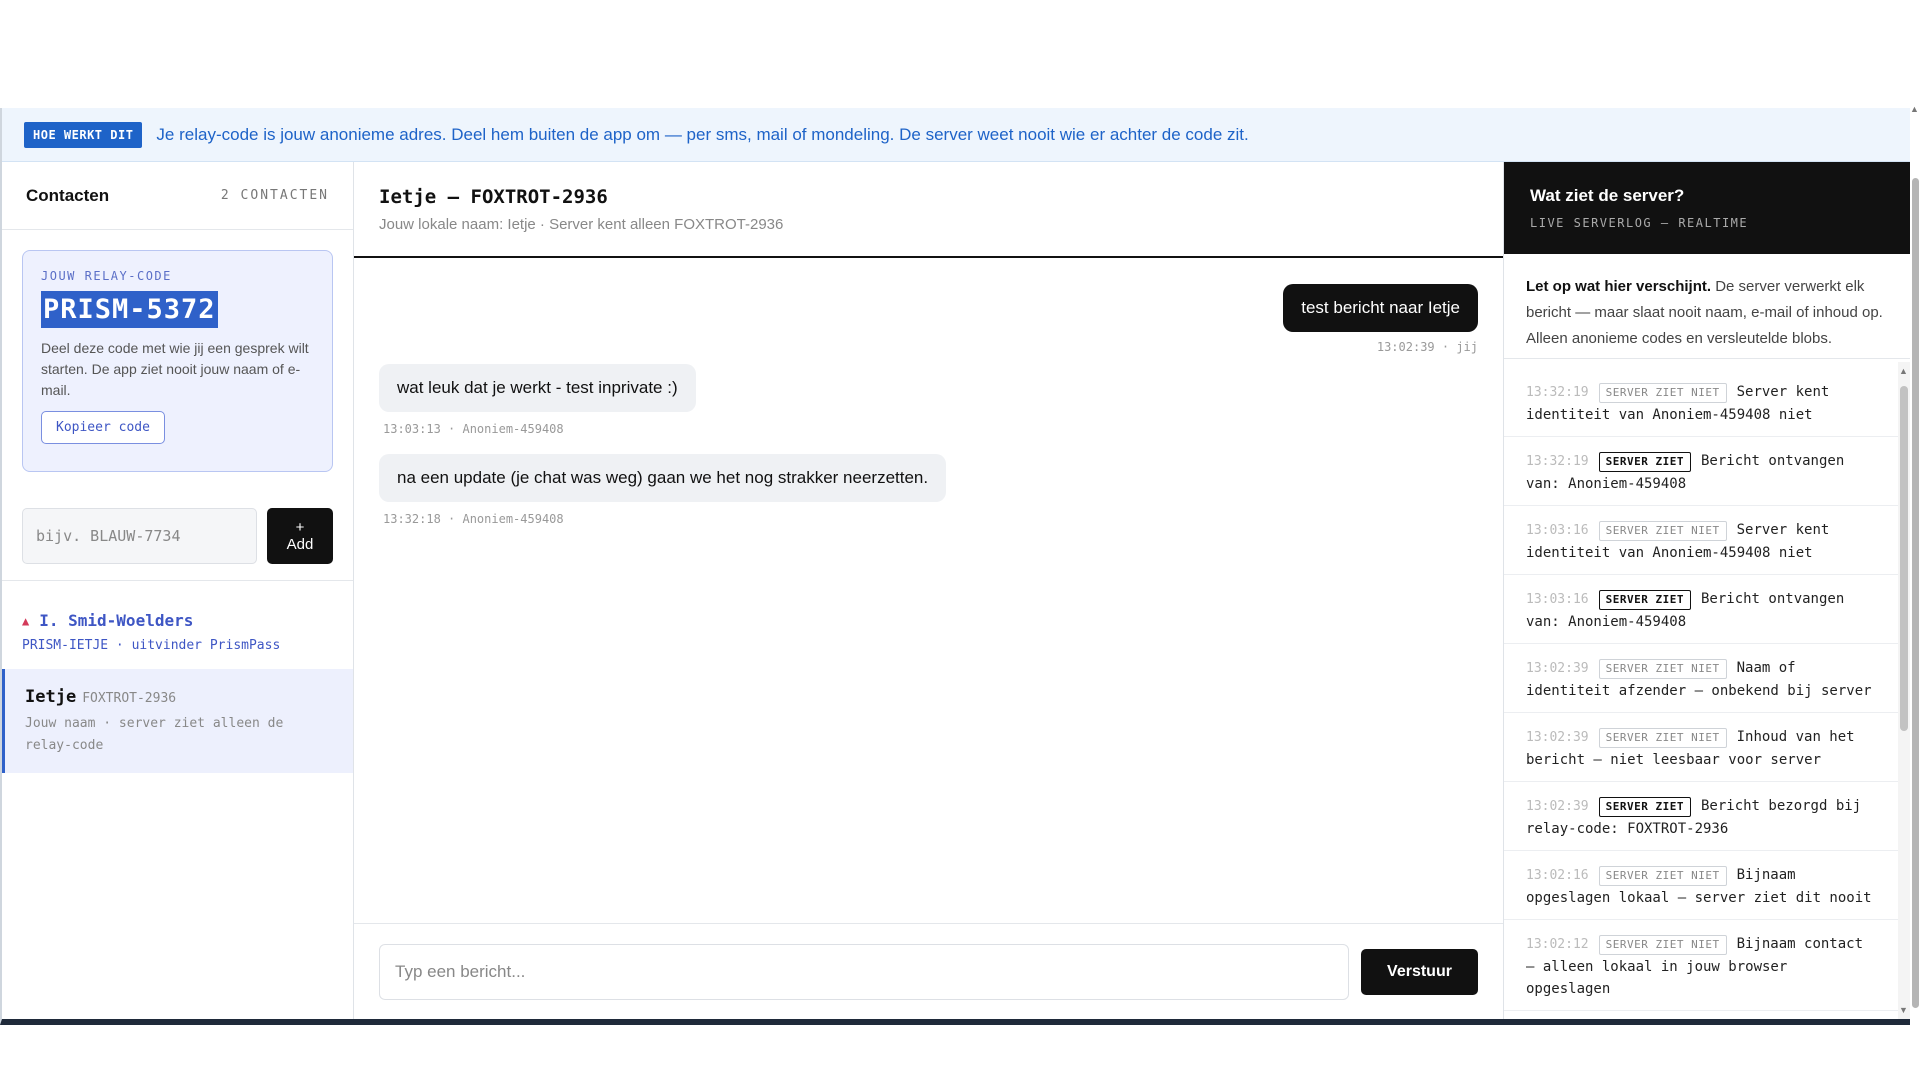 This screenshot has width=1920, height=1080. I want to click on composer: Typ een bericht... Verstuur, so click(928, 971).